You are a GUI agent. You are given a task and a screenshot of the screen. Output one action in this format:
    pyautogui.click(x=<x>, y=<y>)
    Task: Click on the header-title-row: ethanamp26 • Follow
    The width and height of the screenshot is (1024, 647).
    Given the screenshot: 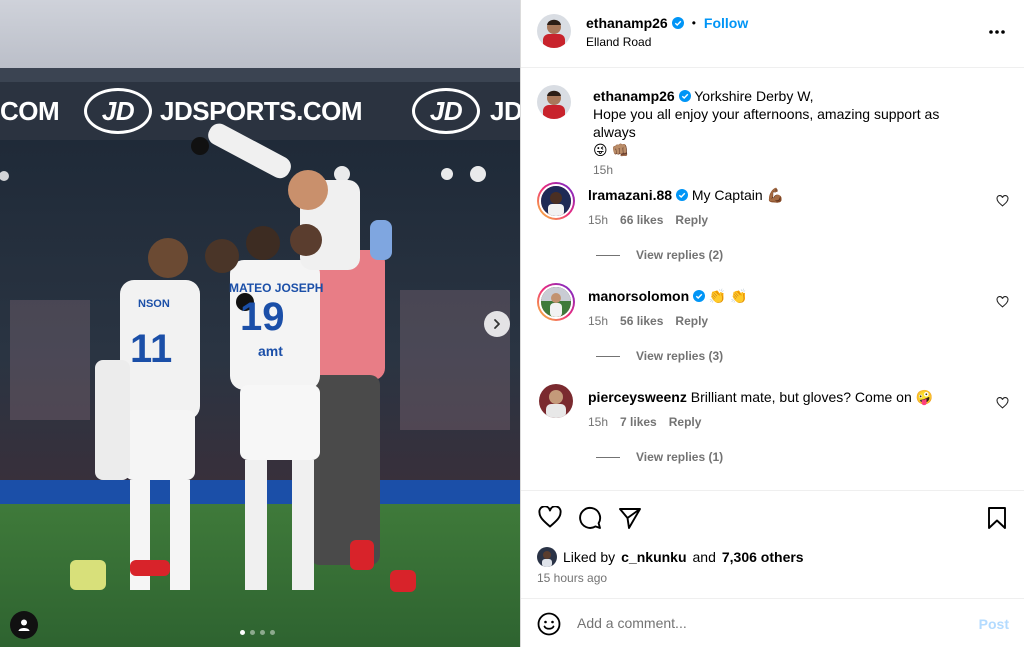 What is the action you would take?
    pyautogui.click(x=667, y=23)
    